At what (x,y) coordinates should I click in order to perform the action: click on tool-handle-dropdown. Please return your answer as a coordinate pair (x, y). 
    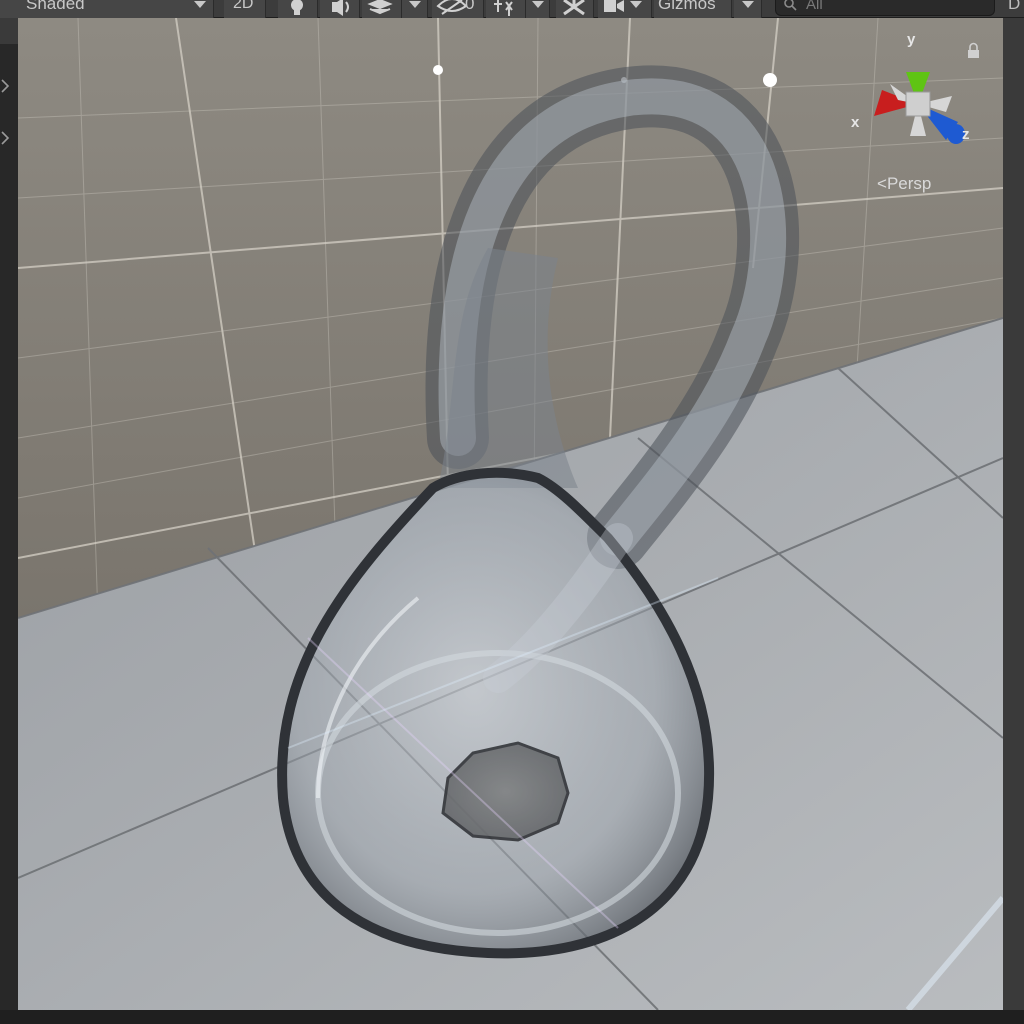
    Looking at the image, I should click on (538, 9).